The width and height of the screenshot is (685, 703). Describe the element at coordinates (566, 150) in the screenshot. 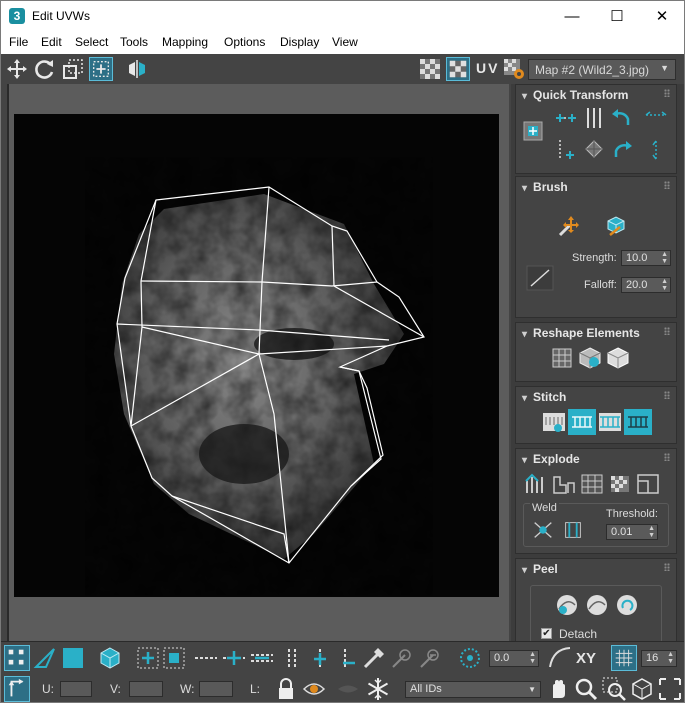

I see `align-to-edge-icon` at that location.